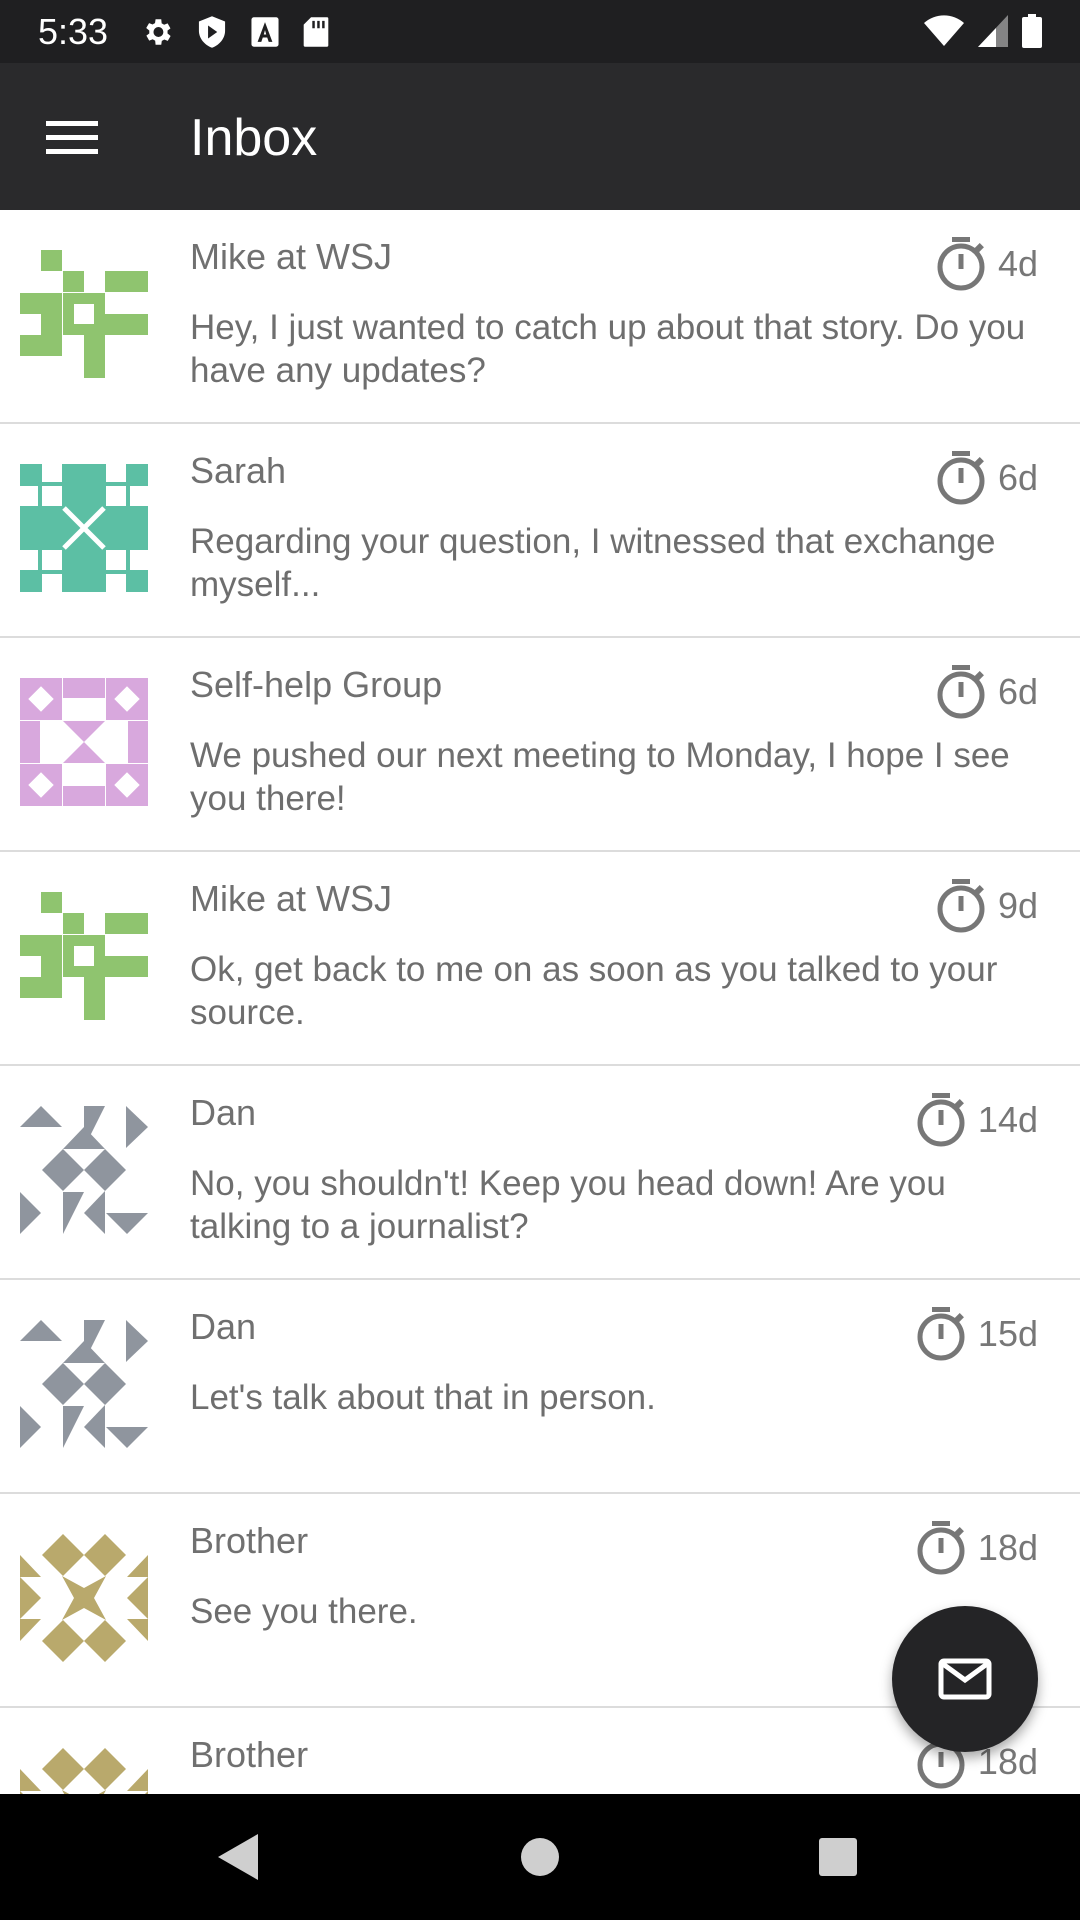 Image resolution: width=1080 pixels, height=1920 pixels. What do you see at coordinates (1007, 1333) in the screenshot?
I see `age-label: 15d` at bounding box center [1007, 1333].